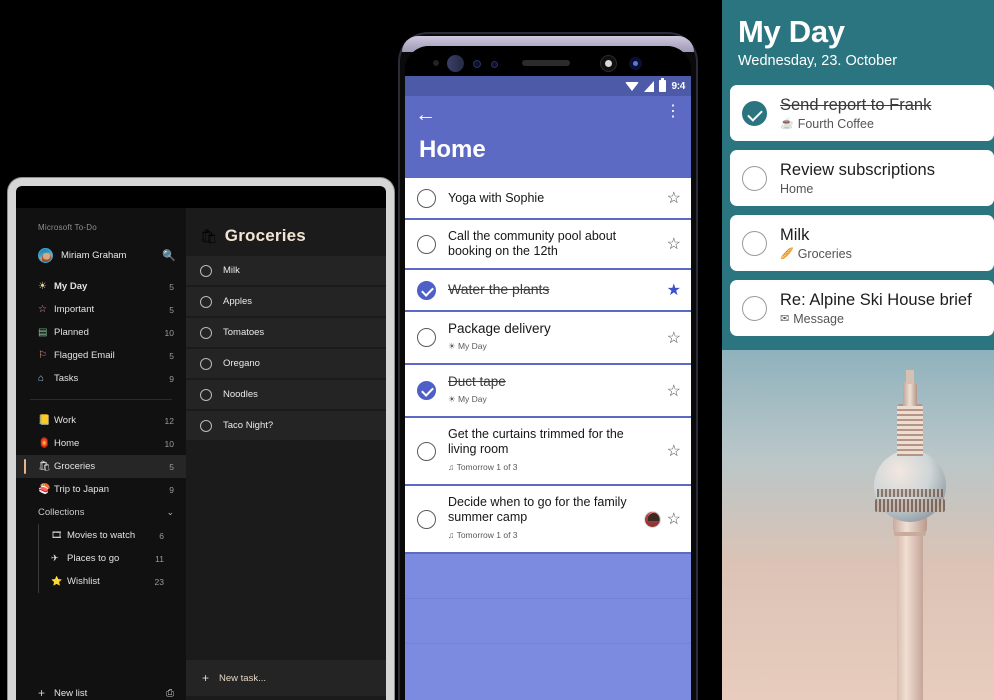  What do you see at coordinates (101, 286) in the screenshot?
I see `sidebar-item-my-day: ☀ My Day 5` at bounding box center [101, 286].